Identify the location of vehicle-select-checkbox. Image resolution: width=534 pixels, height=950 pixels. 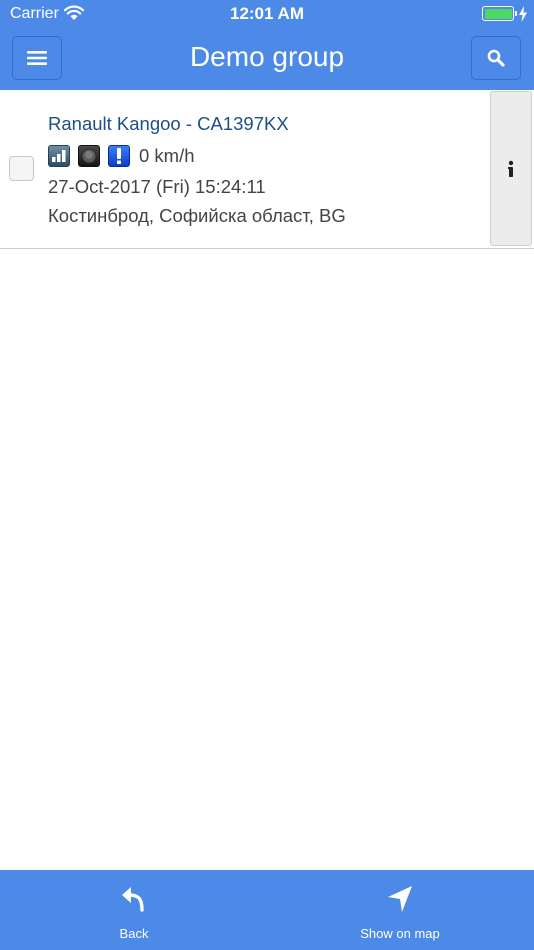
(21, 168).